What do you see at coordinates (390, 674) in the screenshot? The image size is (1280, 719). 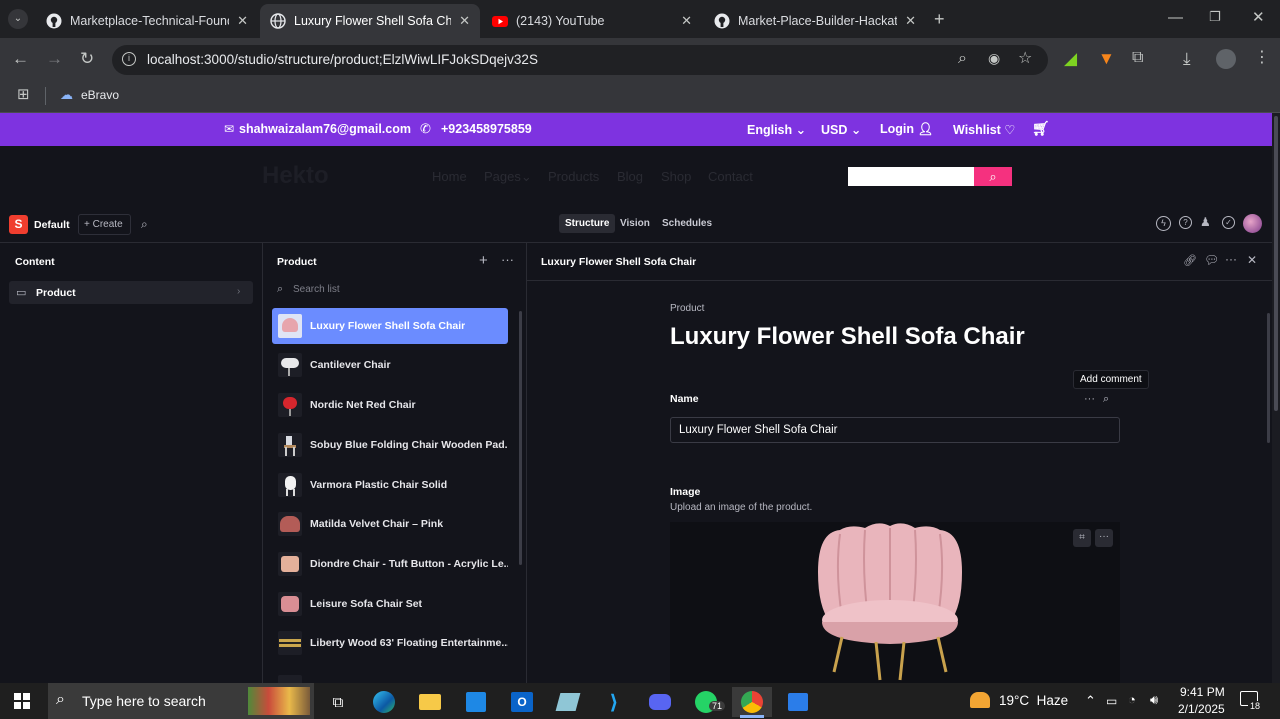 I see `list-item-partial` at bounding box center [390, 674].